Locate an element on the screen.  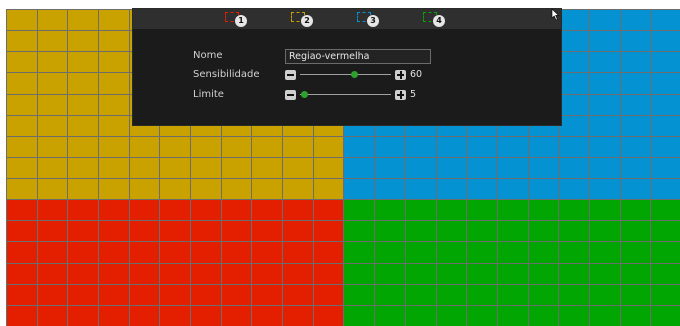
sensitivity-decrease-button is located at coordinates (290, 75).